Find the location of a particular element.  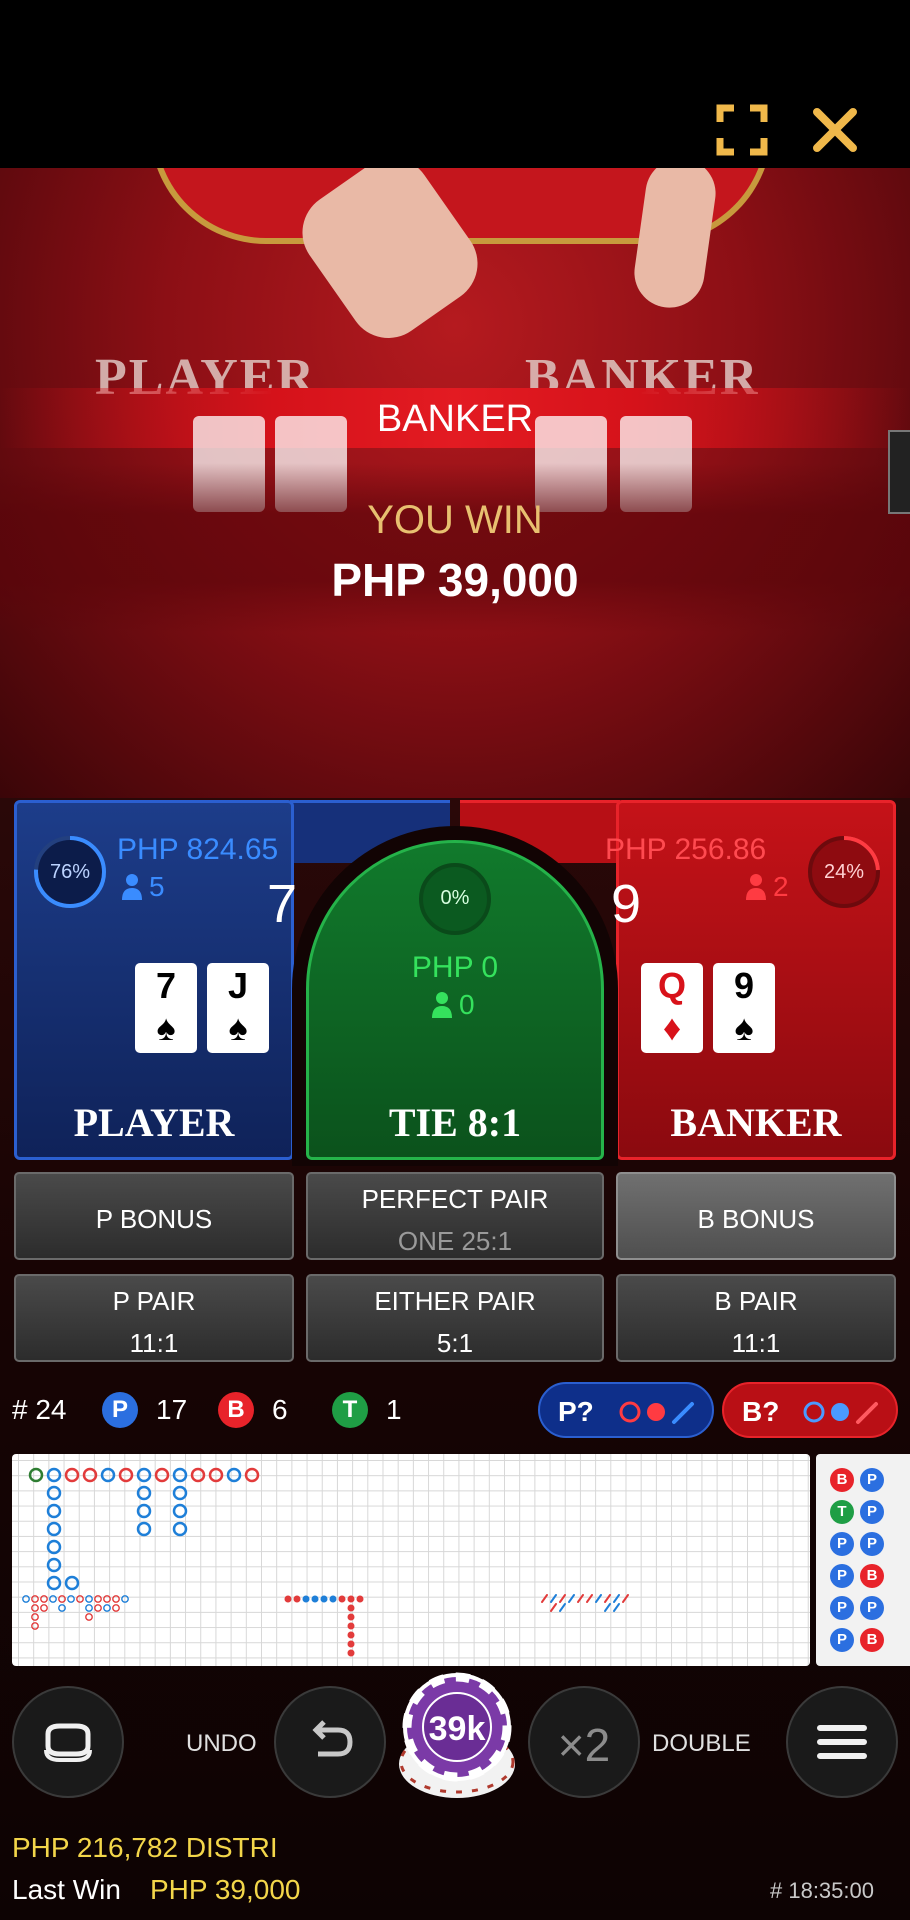

b-pair-label: B PAIR is located at coordinates (756, 1301).